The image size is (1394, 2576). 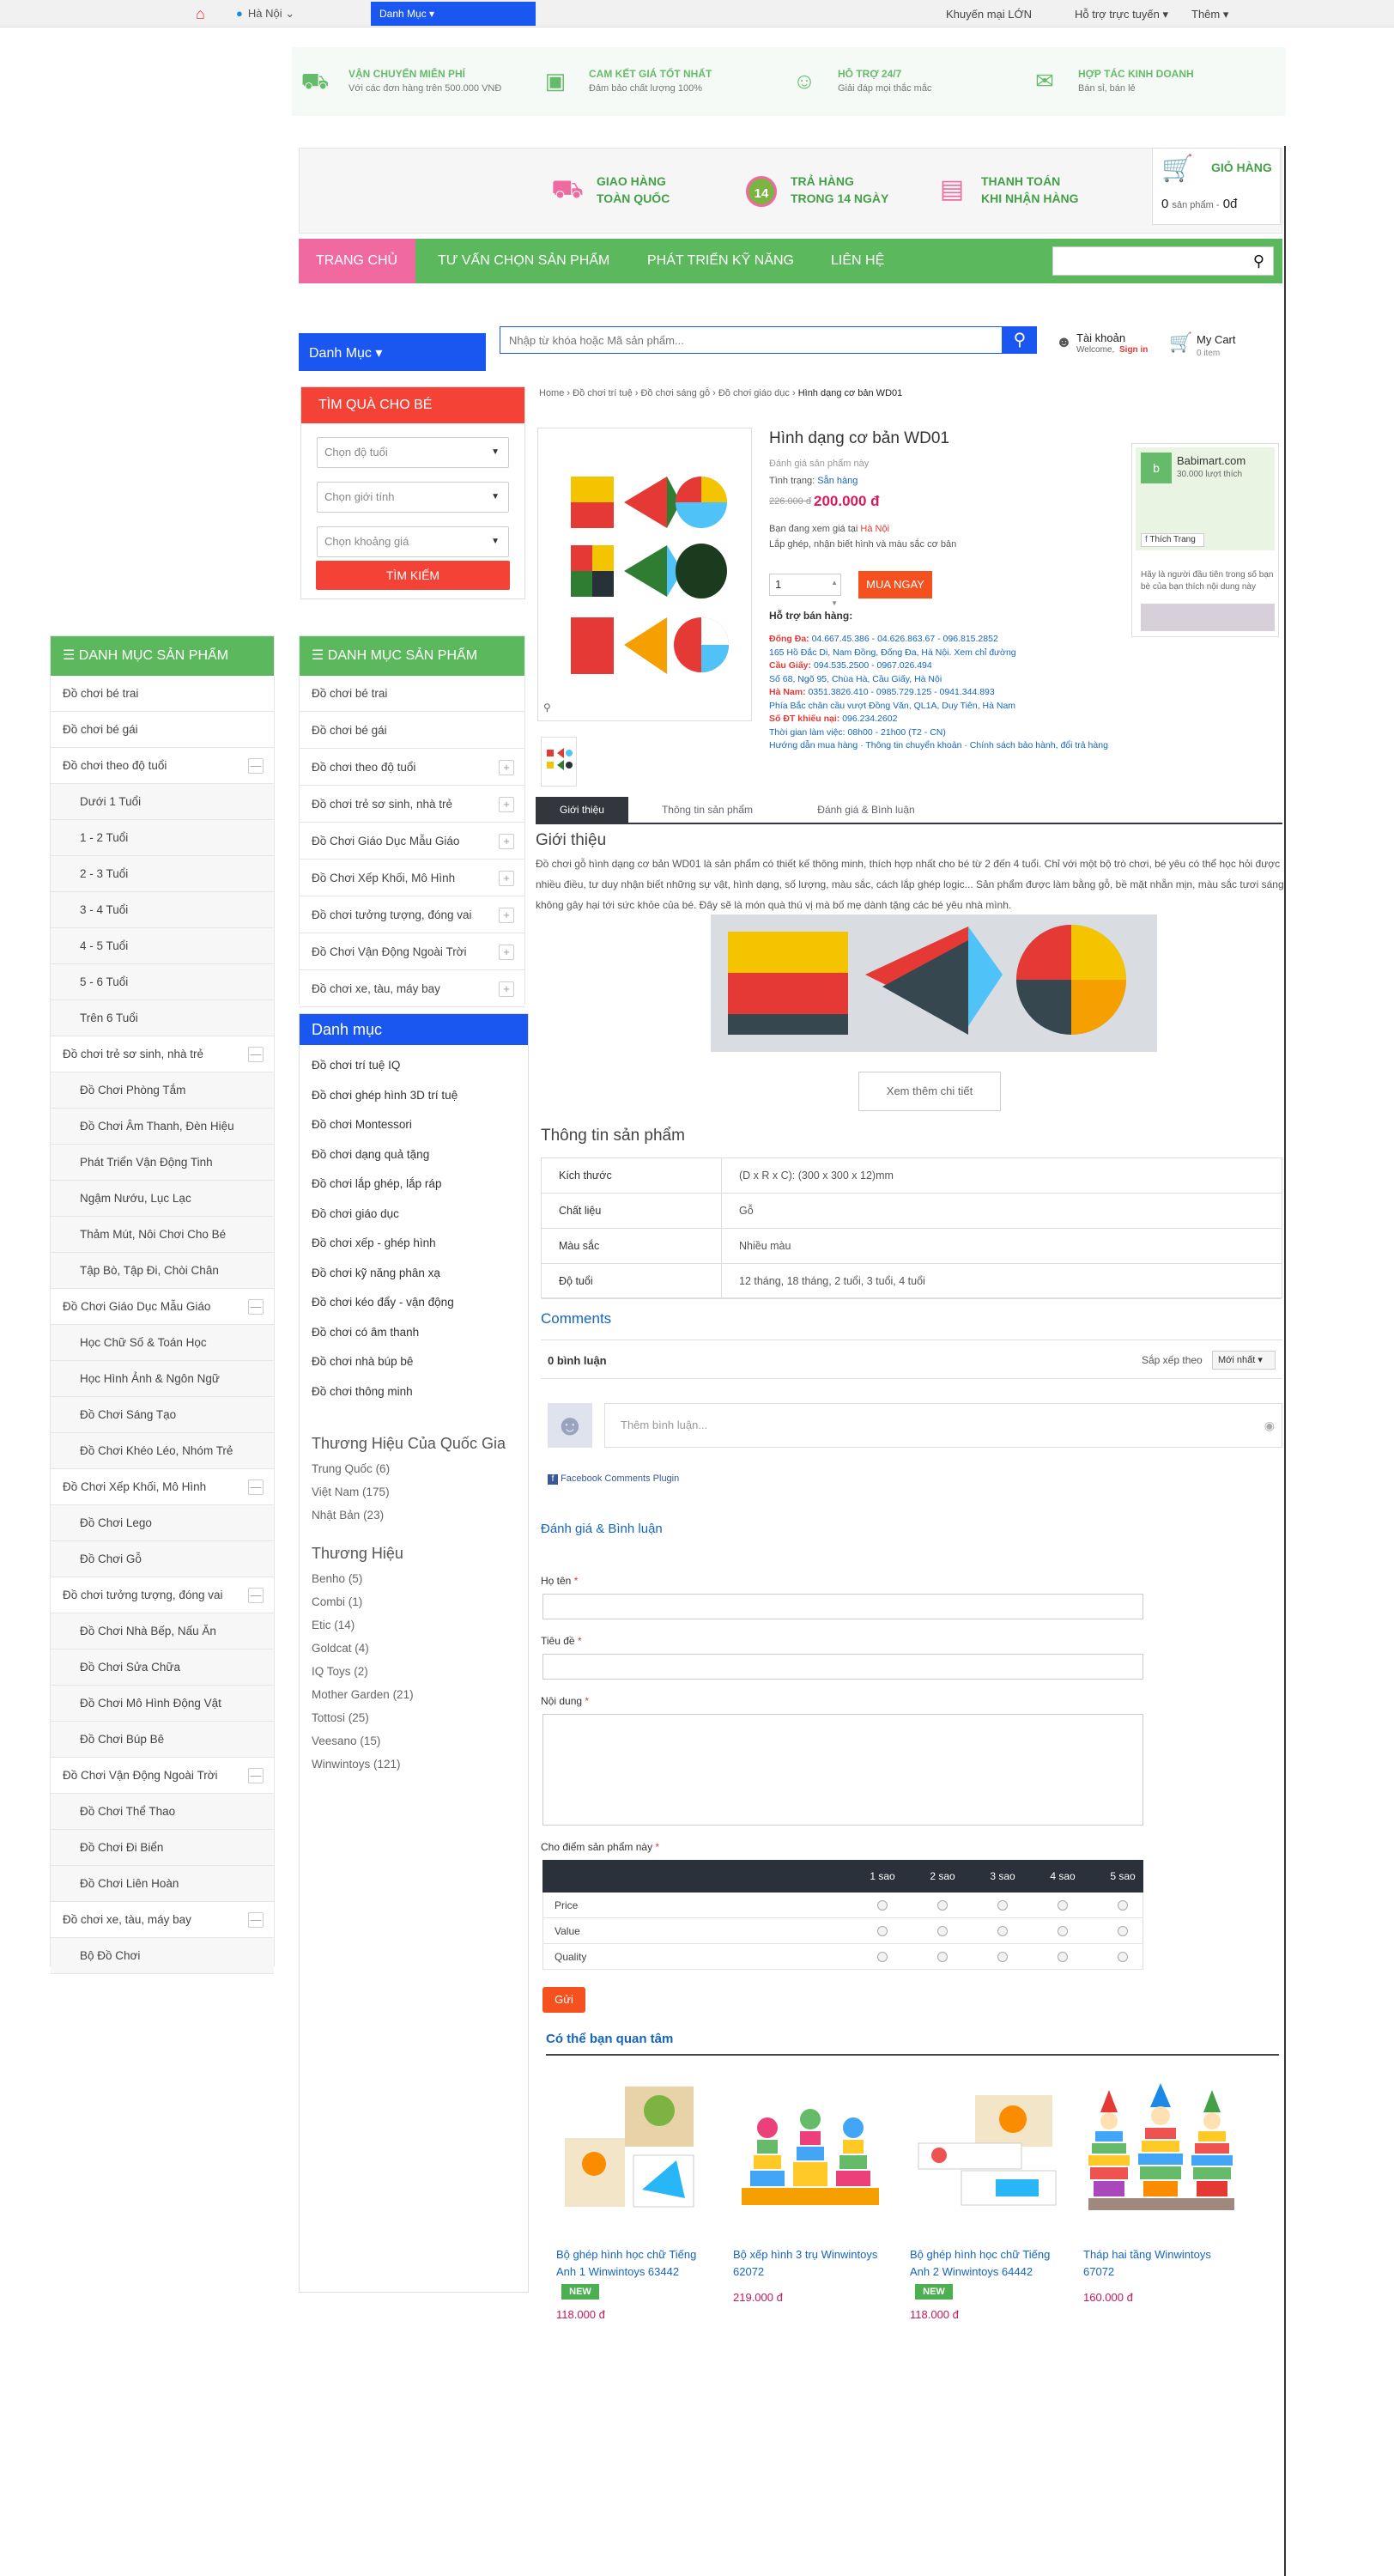 What do you see at coordinates (340, 1649) in the screenshot?
I see `brand-link: Goldcat (4)` at bounding box center [340, 1649].